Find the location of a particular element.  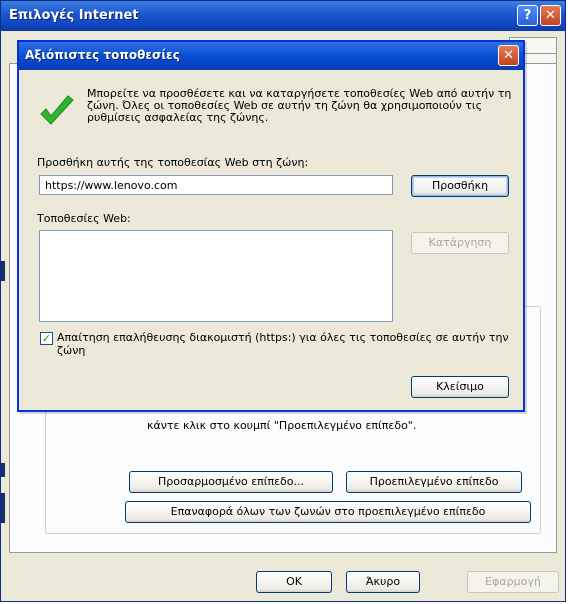

internet-options-title: Επιλογές Internet is located at coordinates (74, 15).